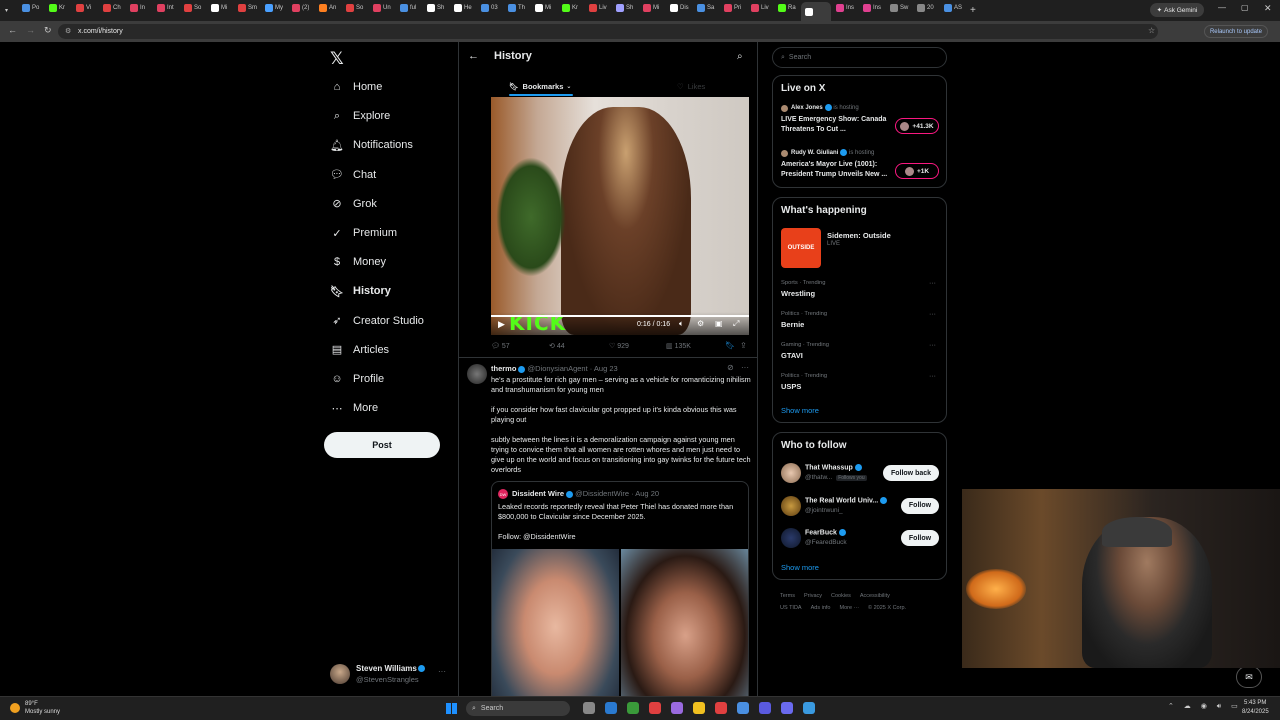  What do you see at coordinates (1268, 8) in the screenshot?
I see `close-window-button: ✕` at bounding box center [1268, 8].